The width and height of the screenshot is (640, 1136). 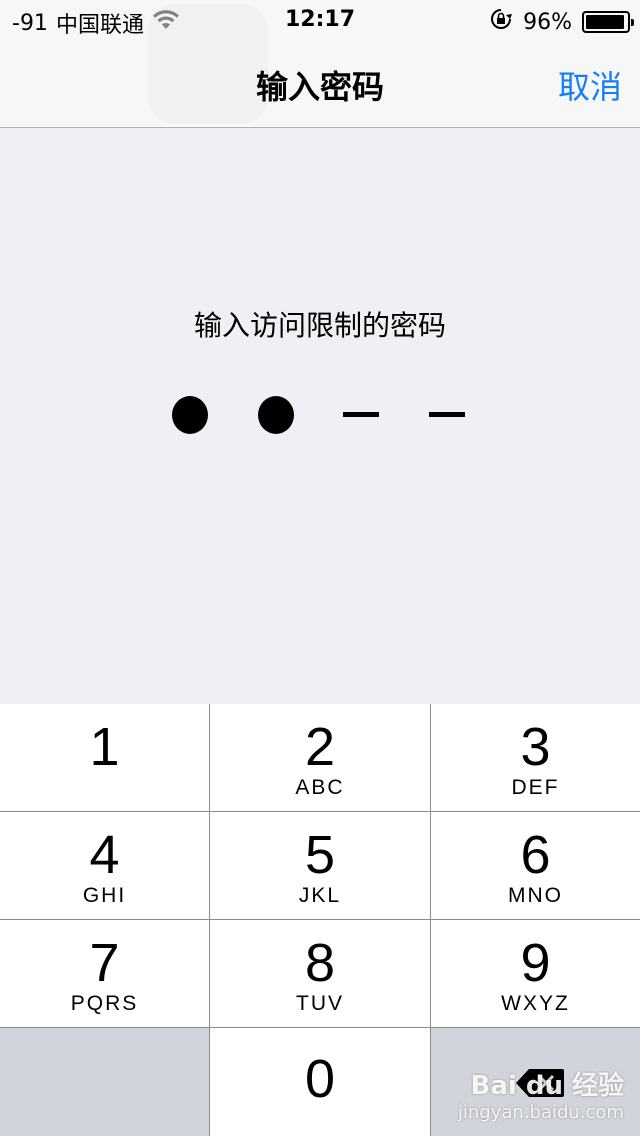 I want to click on key-digit: 7, so click(x=104, y=963).